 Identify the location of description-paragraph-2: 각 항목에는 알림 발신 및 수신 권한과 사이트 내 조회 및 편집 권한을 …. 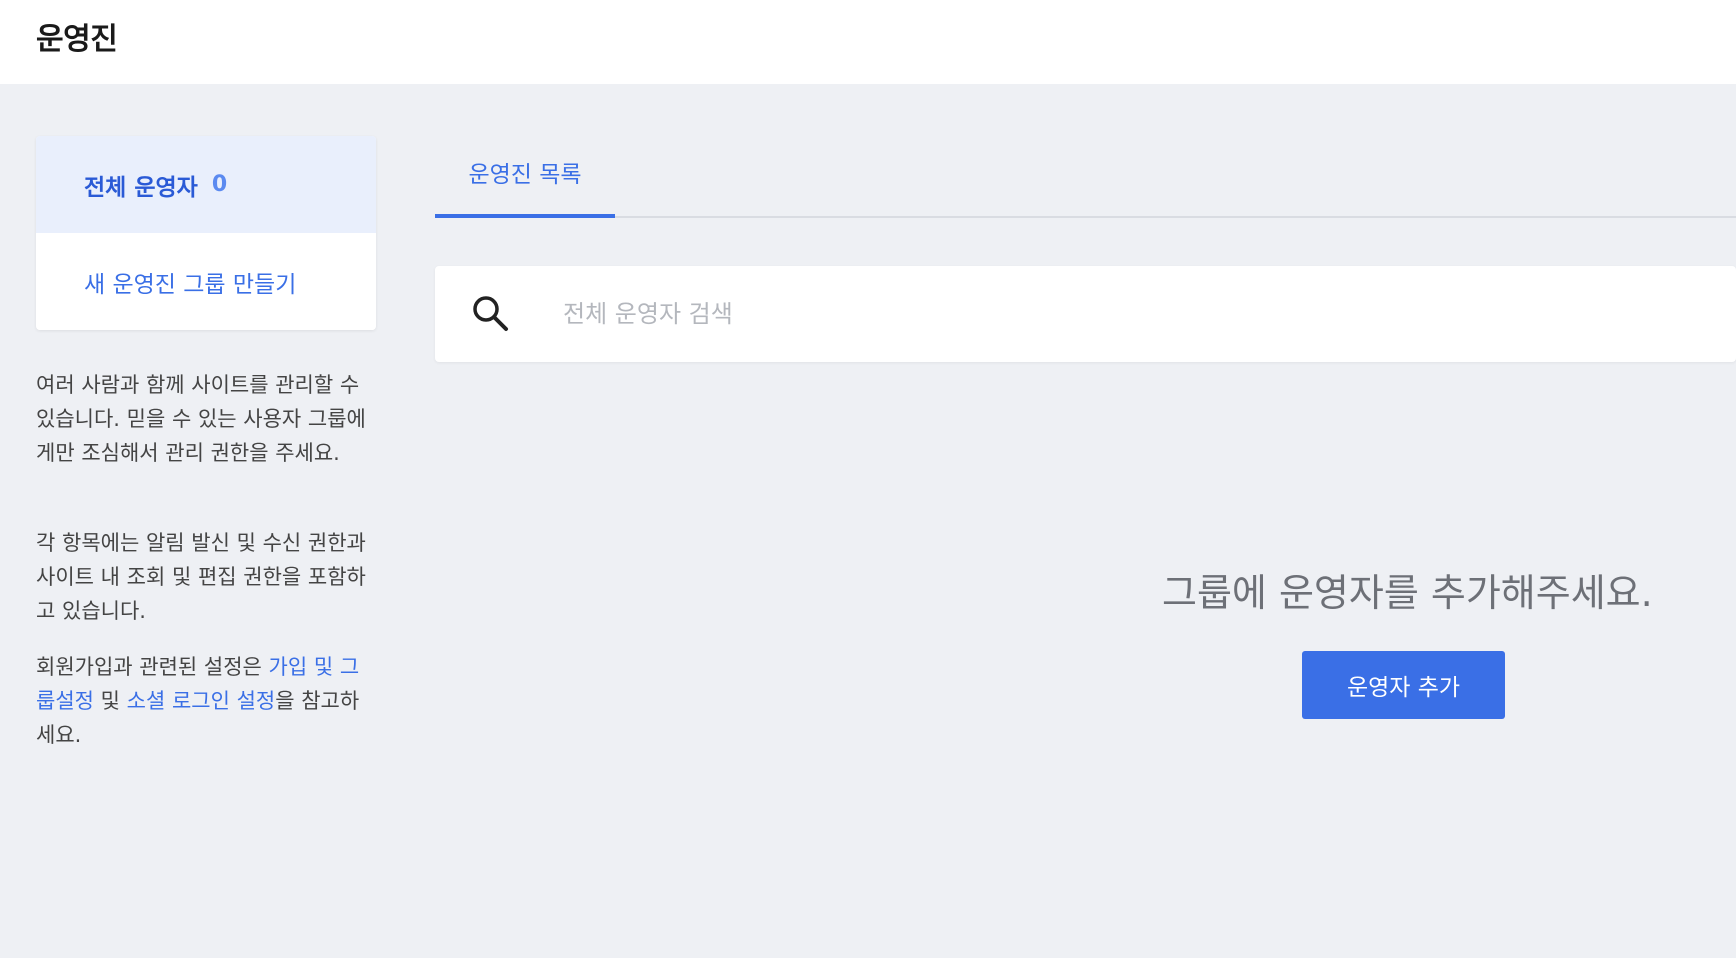
(206, 577).